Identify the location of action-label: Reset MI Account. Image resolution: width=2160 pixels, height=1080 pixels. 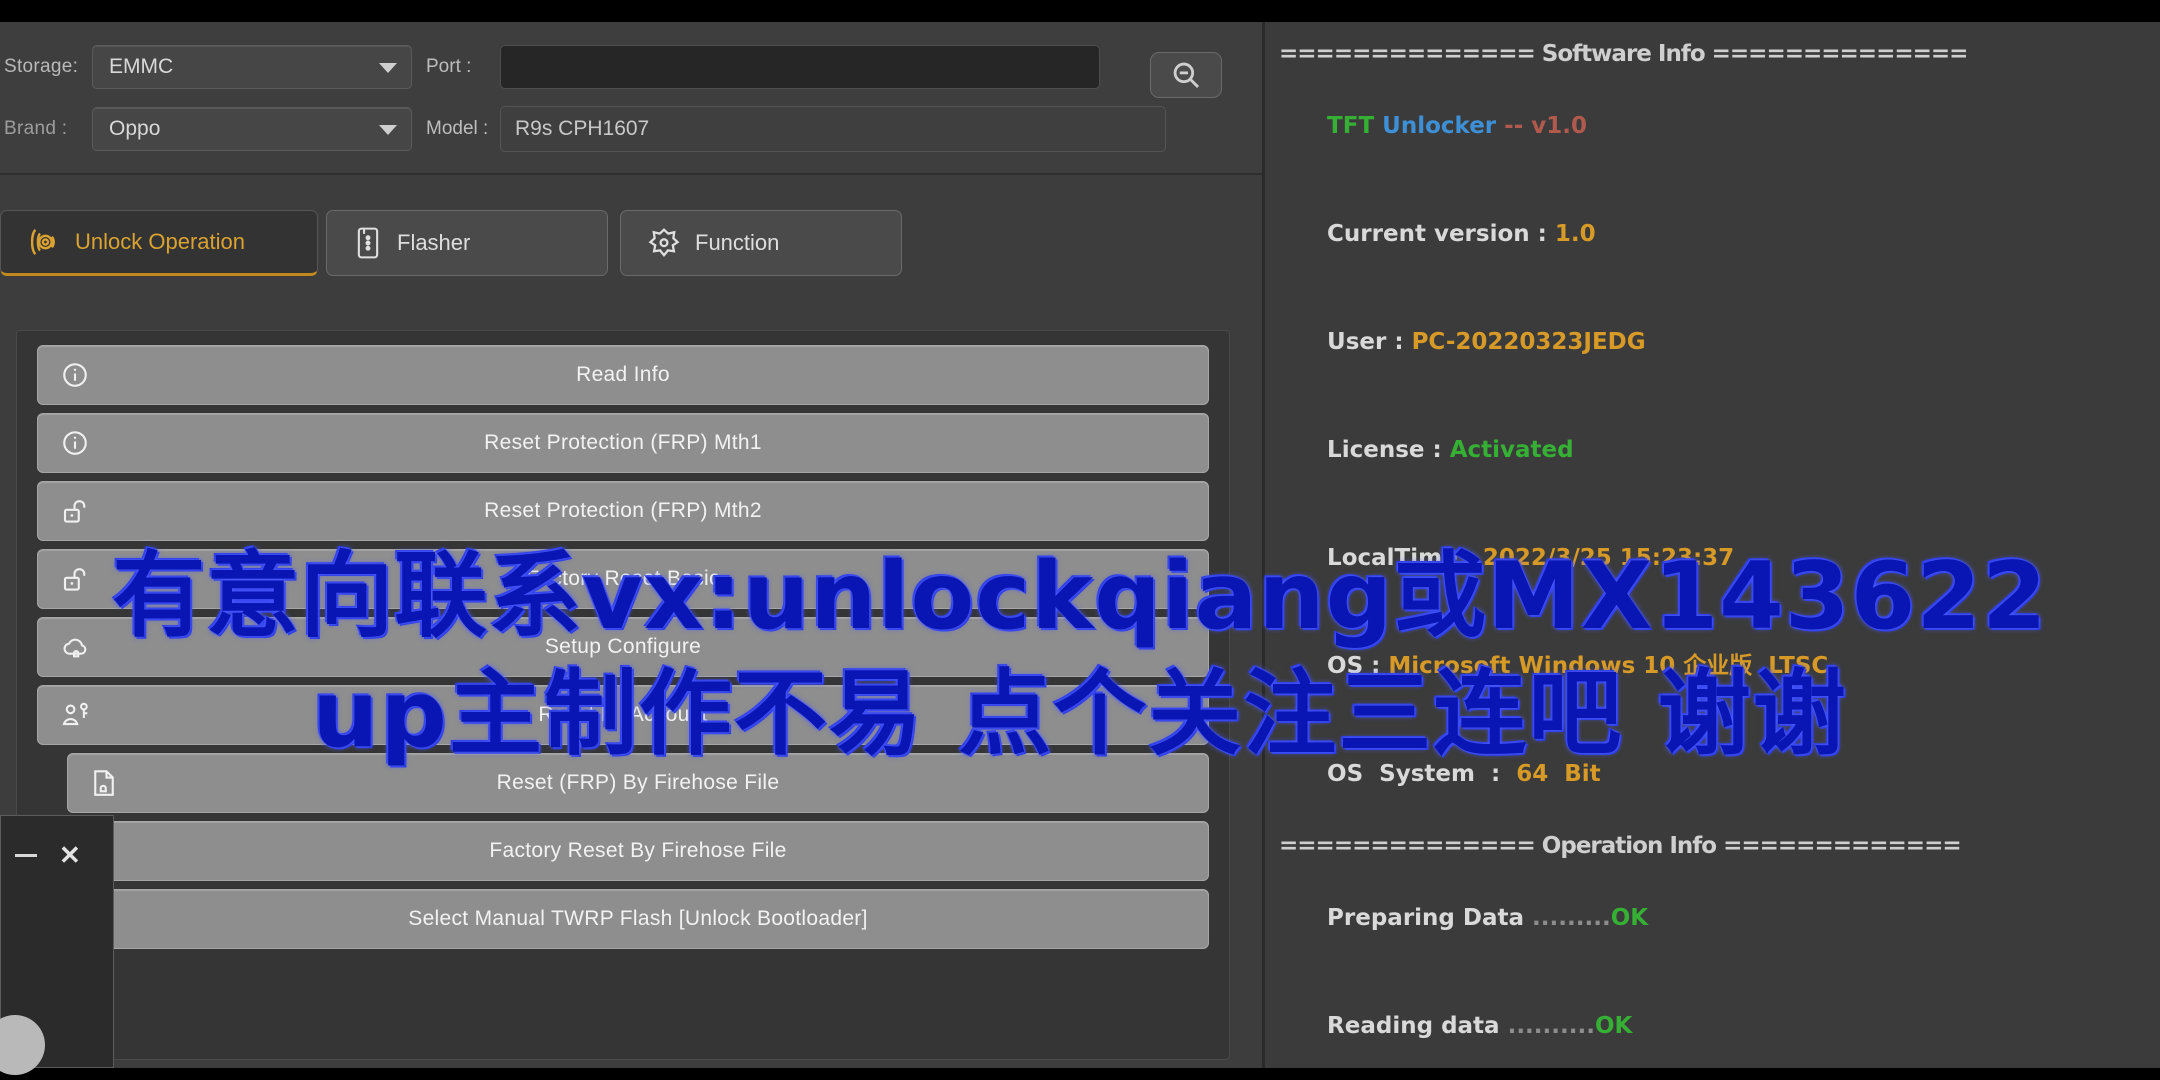
(623, 714).